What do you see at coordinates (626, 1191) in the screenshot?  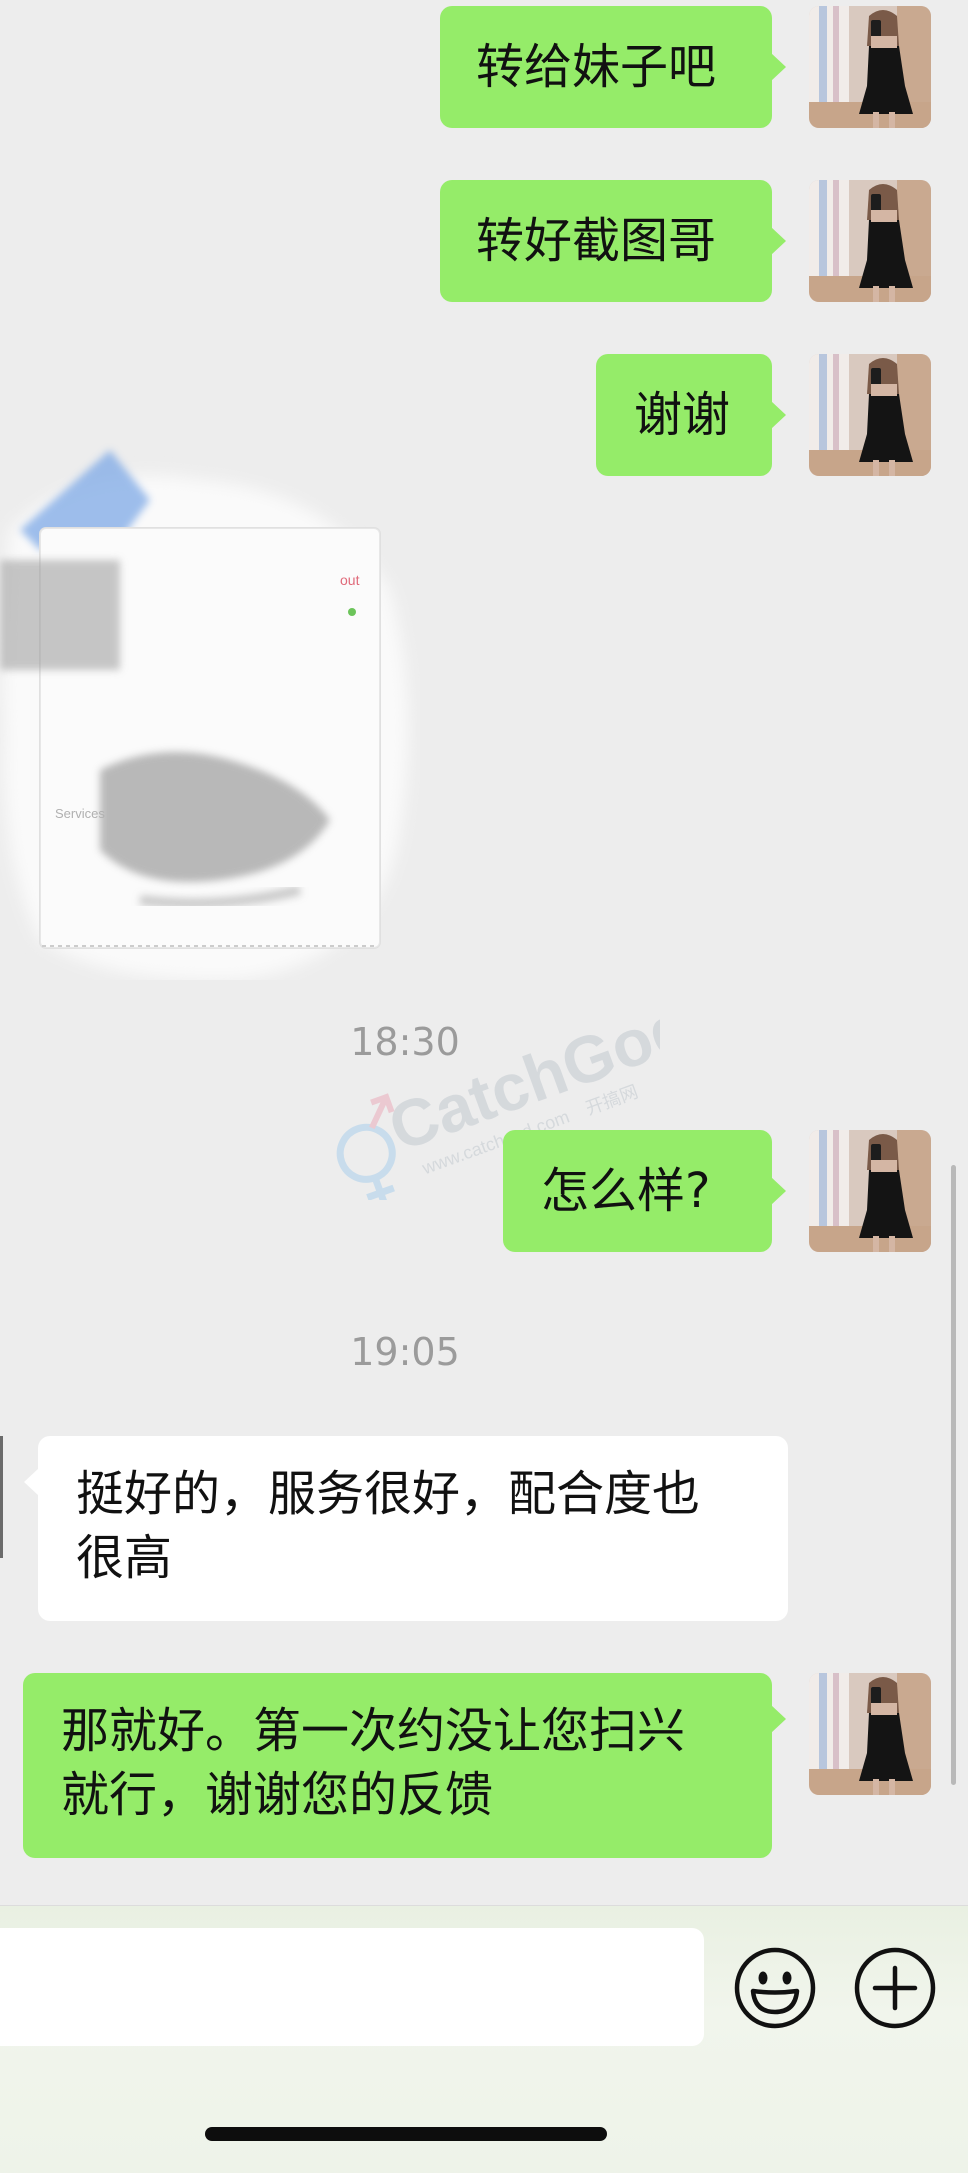 I see `message-text: 怎么样?` at bounding box center [626, 1191].